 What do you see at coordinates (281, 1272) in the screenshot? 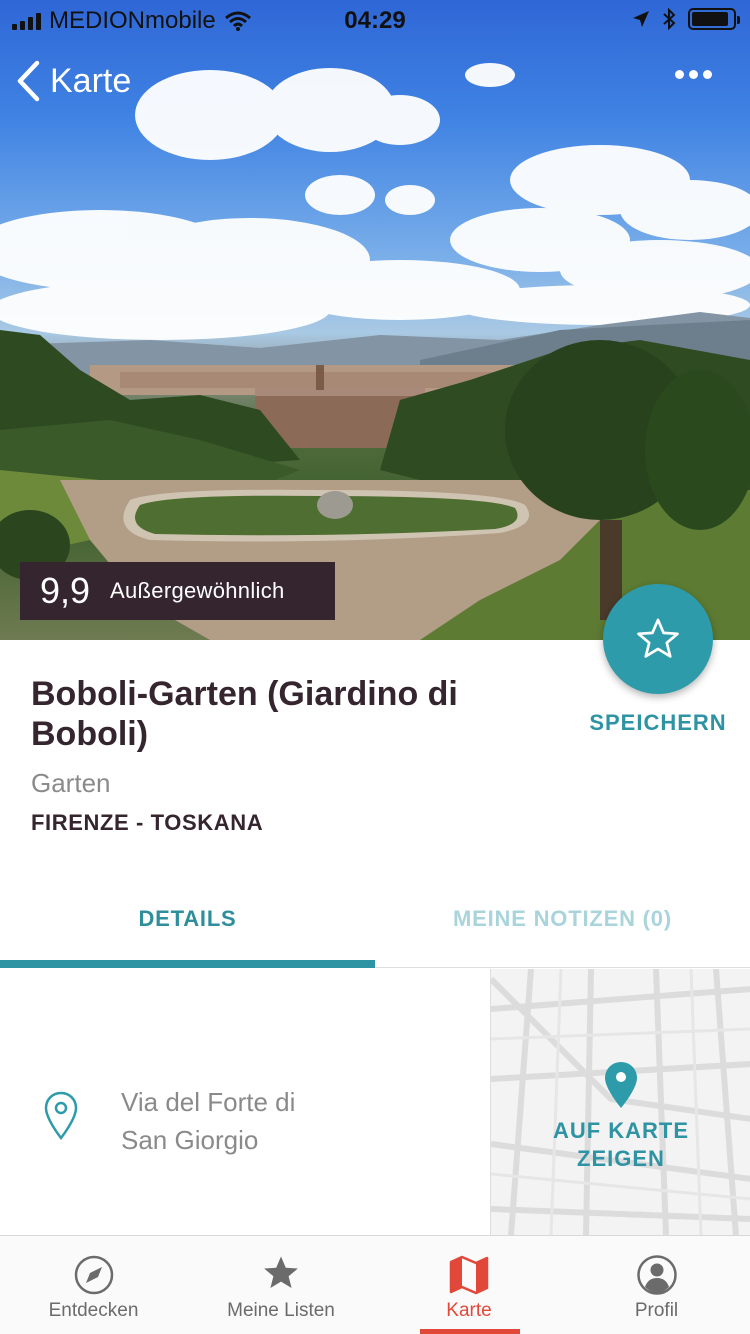
I see `star-icon` at bounding box center [281, 1272].